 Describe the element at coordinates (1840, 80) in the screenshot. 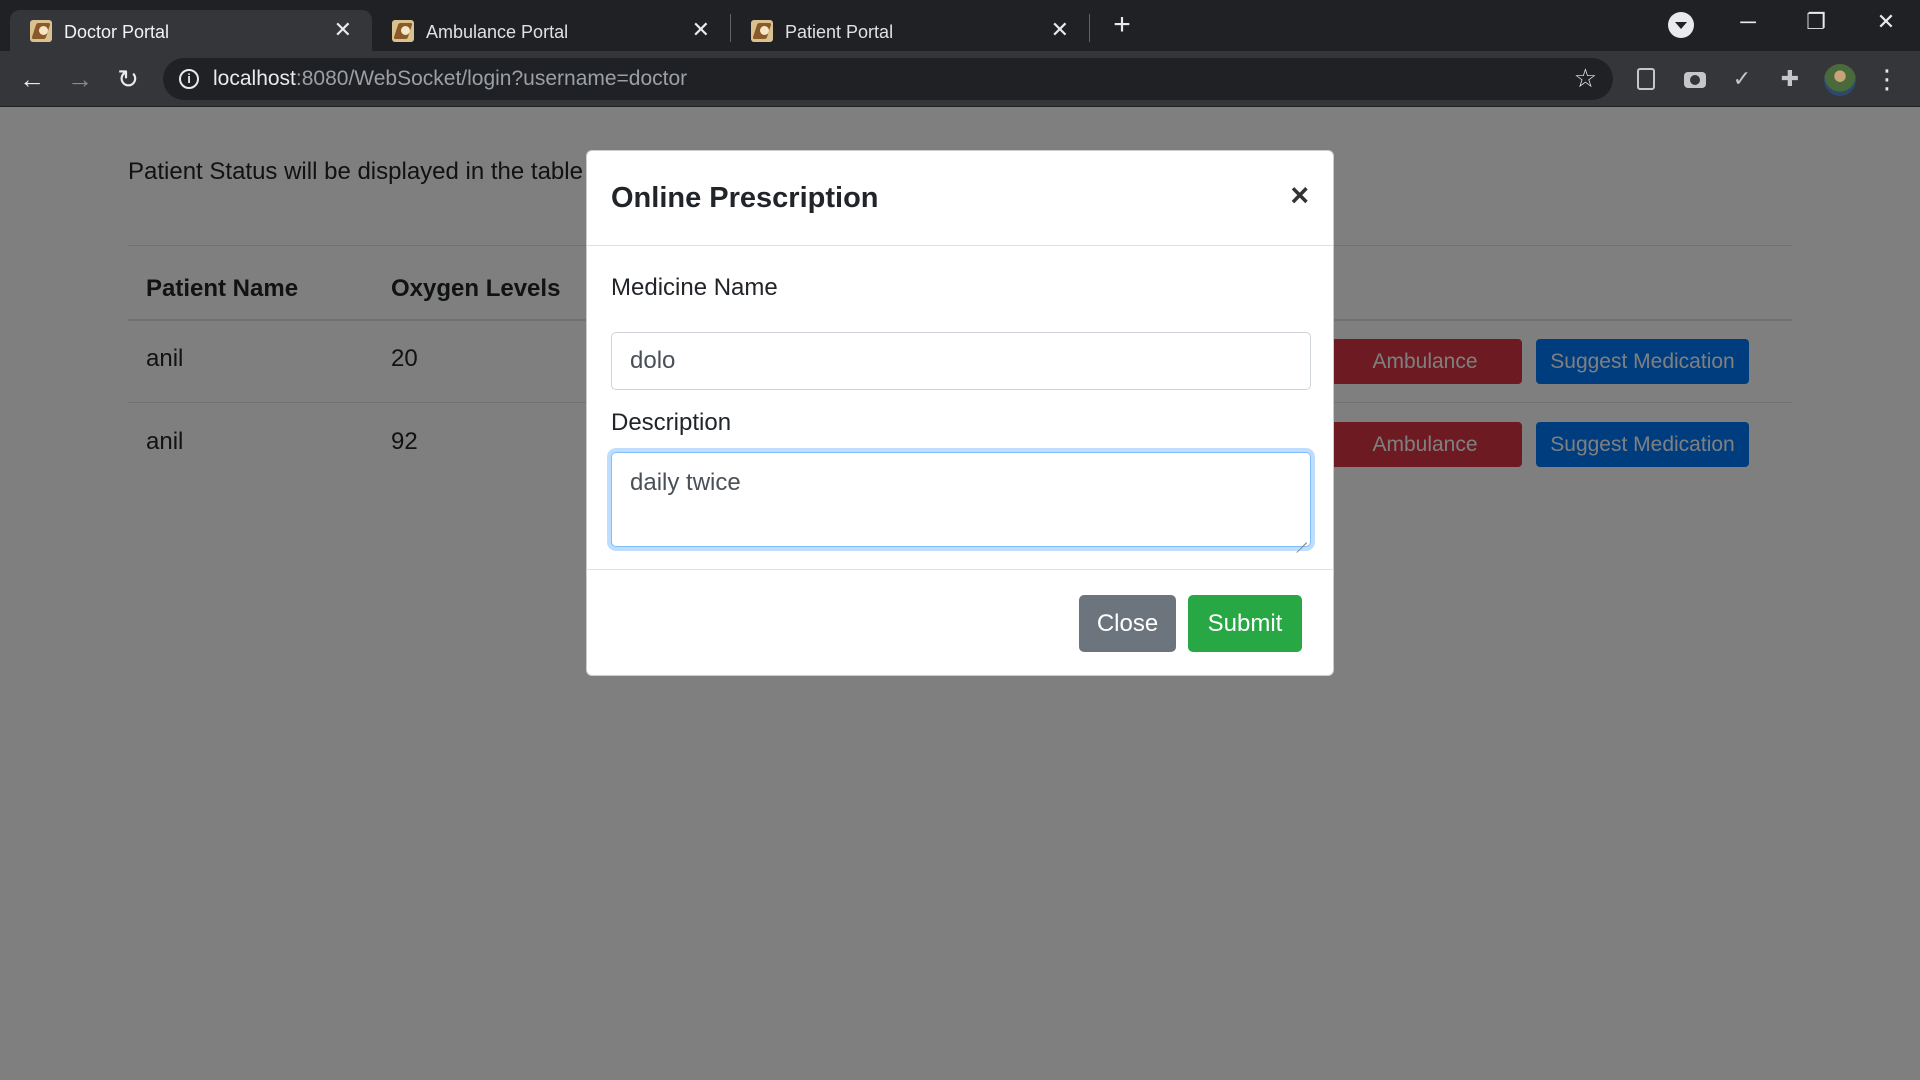

I see `profile-avatar` at that location.